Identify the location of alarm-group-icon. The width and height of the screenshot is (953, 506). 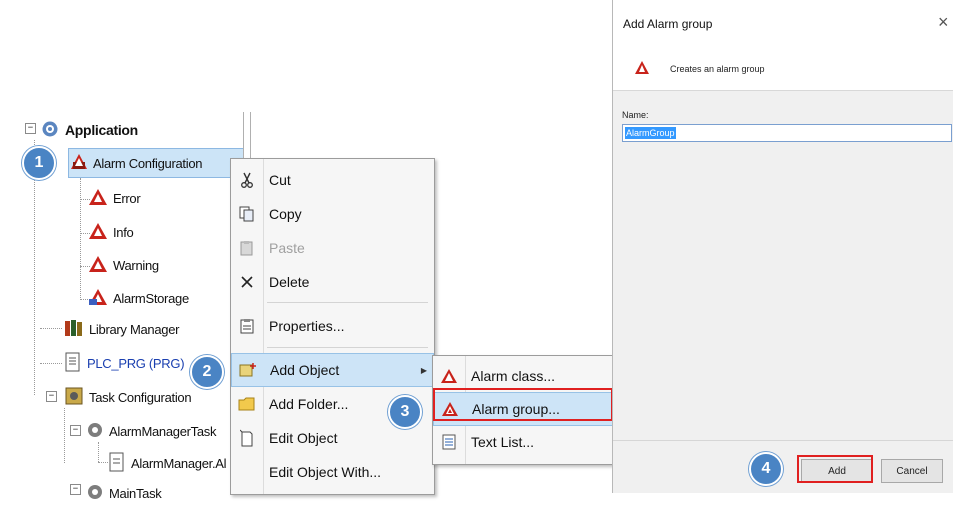
(642, 70).